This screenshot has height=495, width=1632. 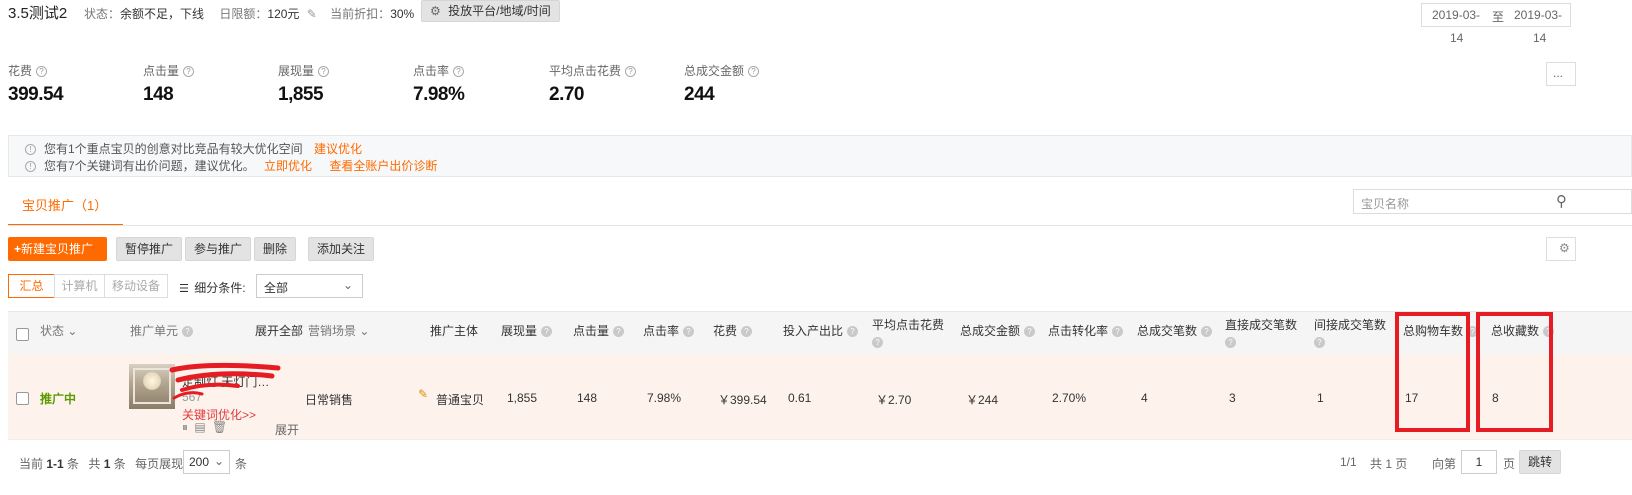 What do you see at coordinates (1175, 330) in the screenshot?
I see `th-orders: 总成交笔数?` at bounding box center [1175, 330].